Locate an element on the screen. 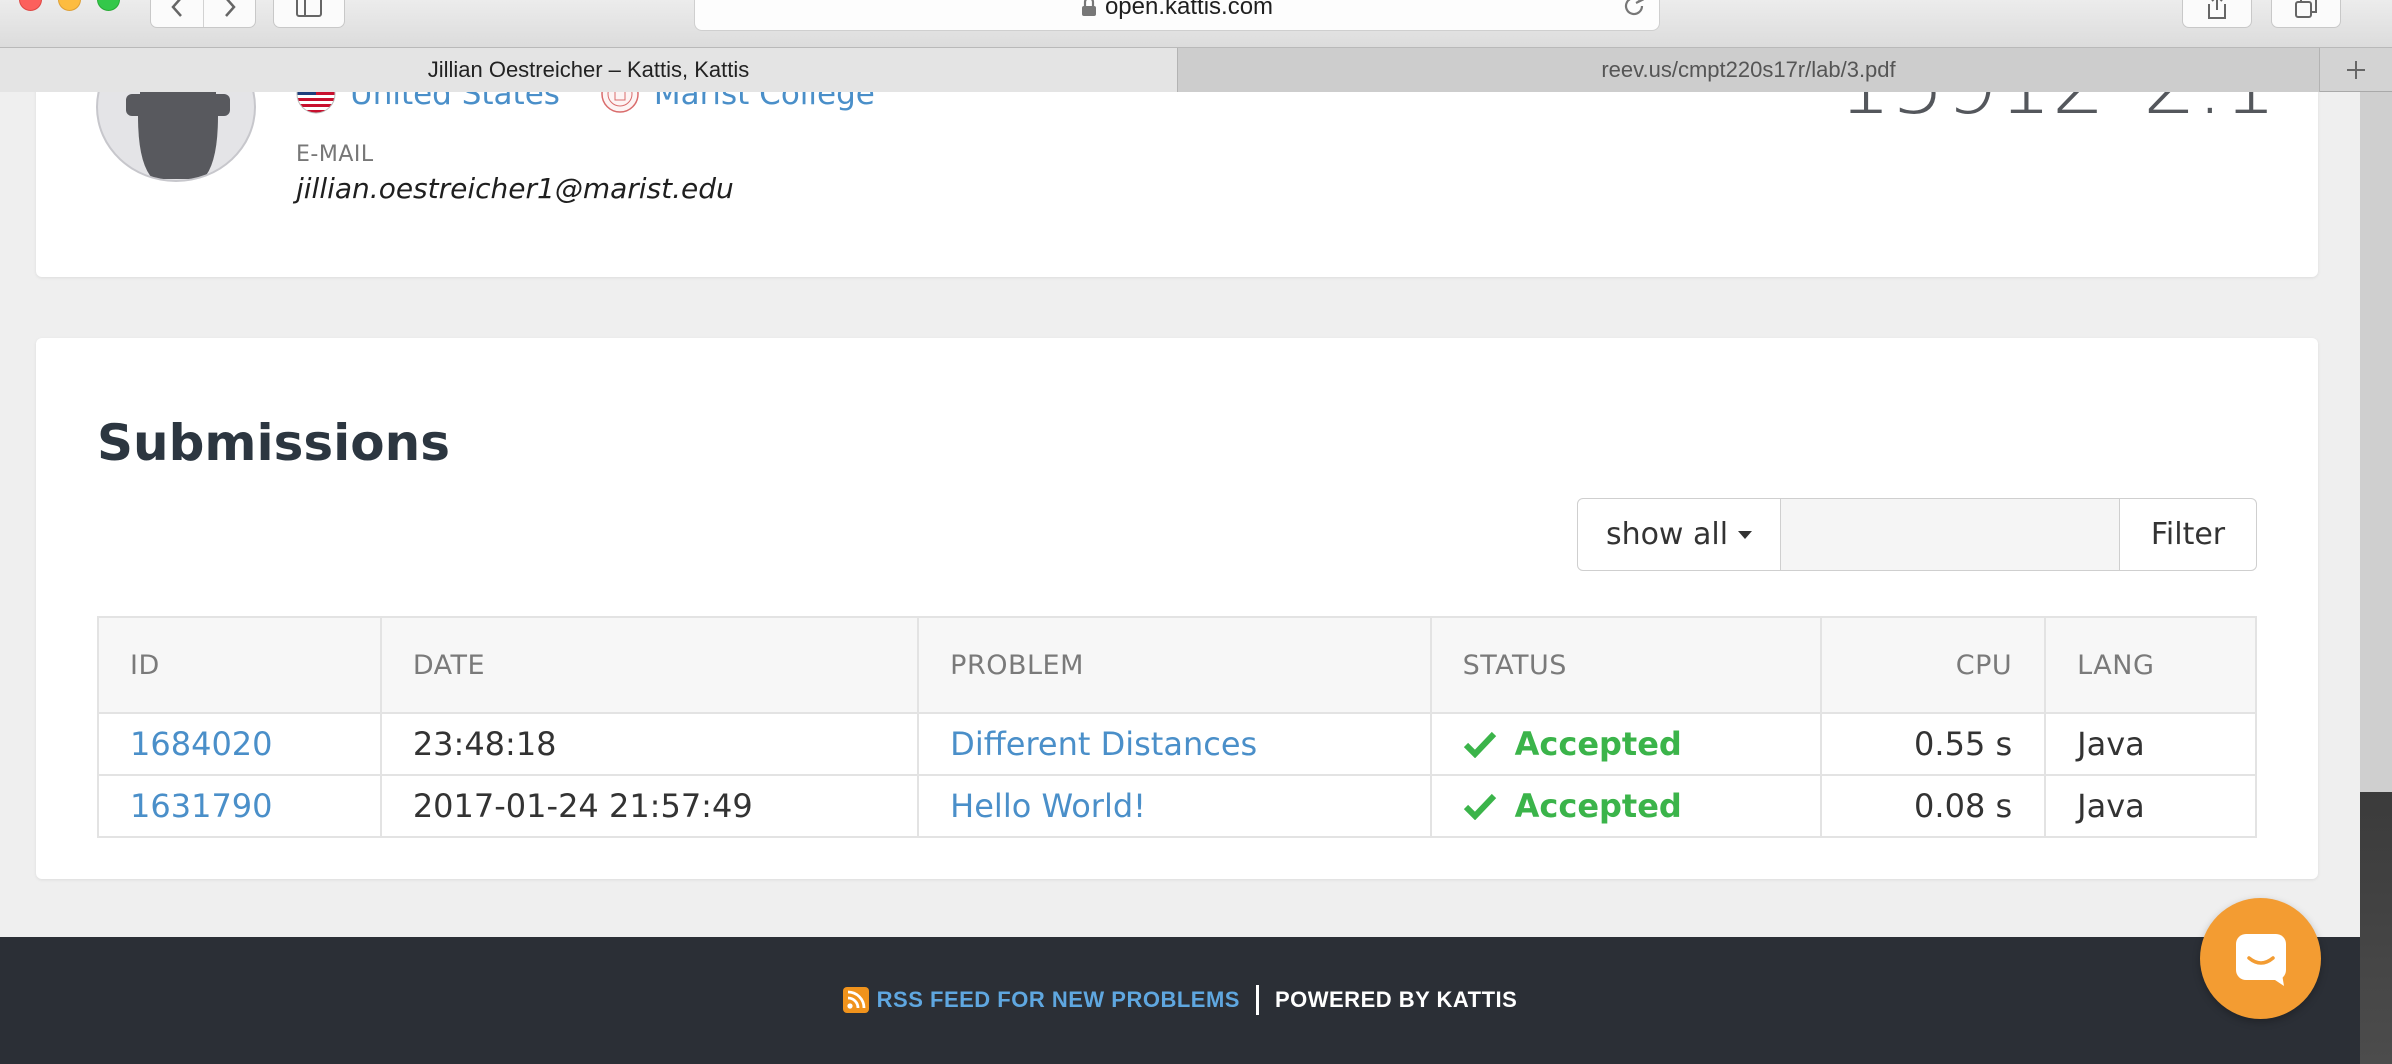  submission-filter: show all Filter is located at coordinates (1917, 534).